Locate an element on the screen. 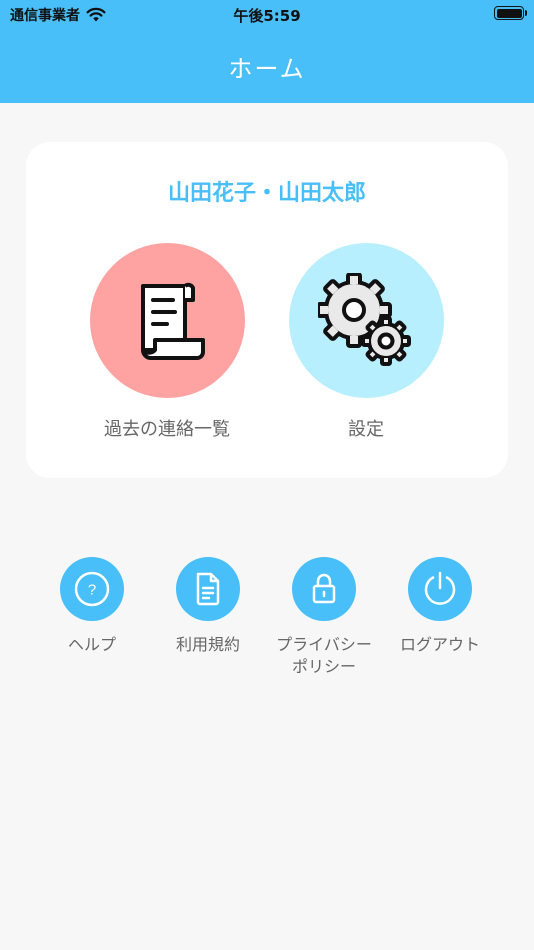  history-button: 過去の連絡一覧 is located at coordinates (167, 342).